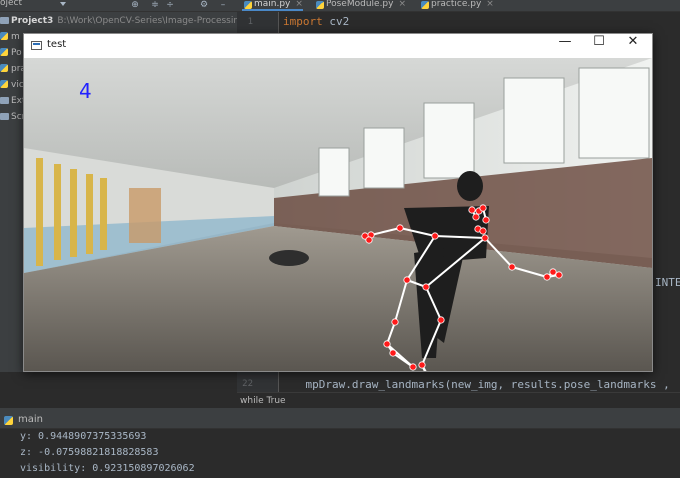  What do you see at coordinates (4, 100) in the screenshot?
I see `library-icon` at bounding box center [4, 100].